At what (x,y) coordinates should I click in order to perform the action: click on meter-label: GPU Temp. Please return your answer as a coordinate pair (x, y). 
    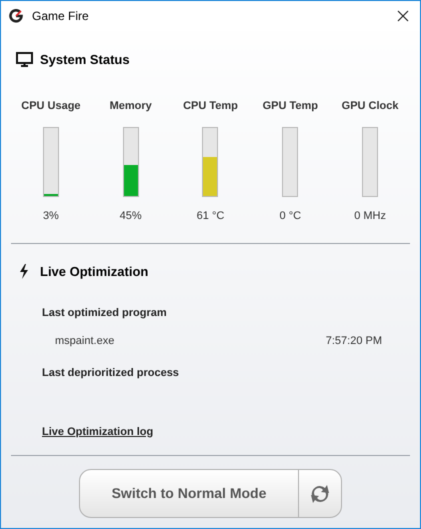
    Looking at the image, I should click on (290, 106).